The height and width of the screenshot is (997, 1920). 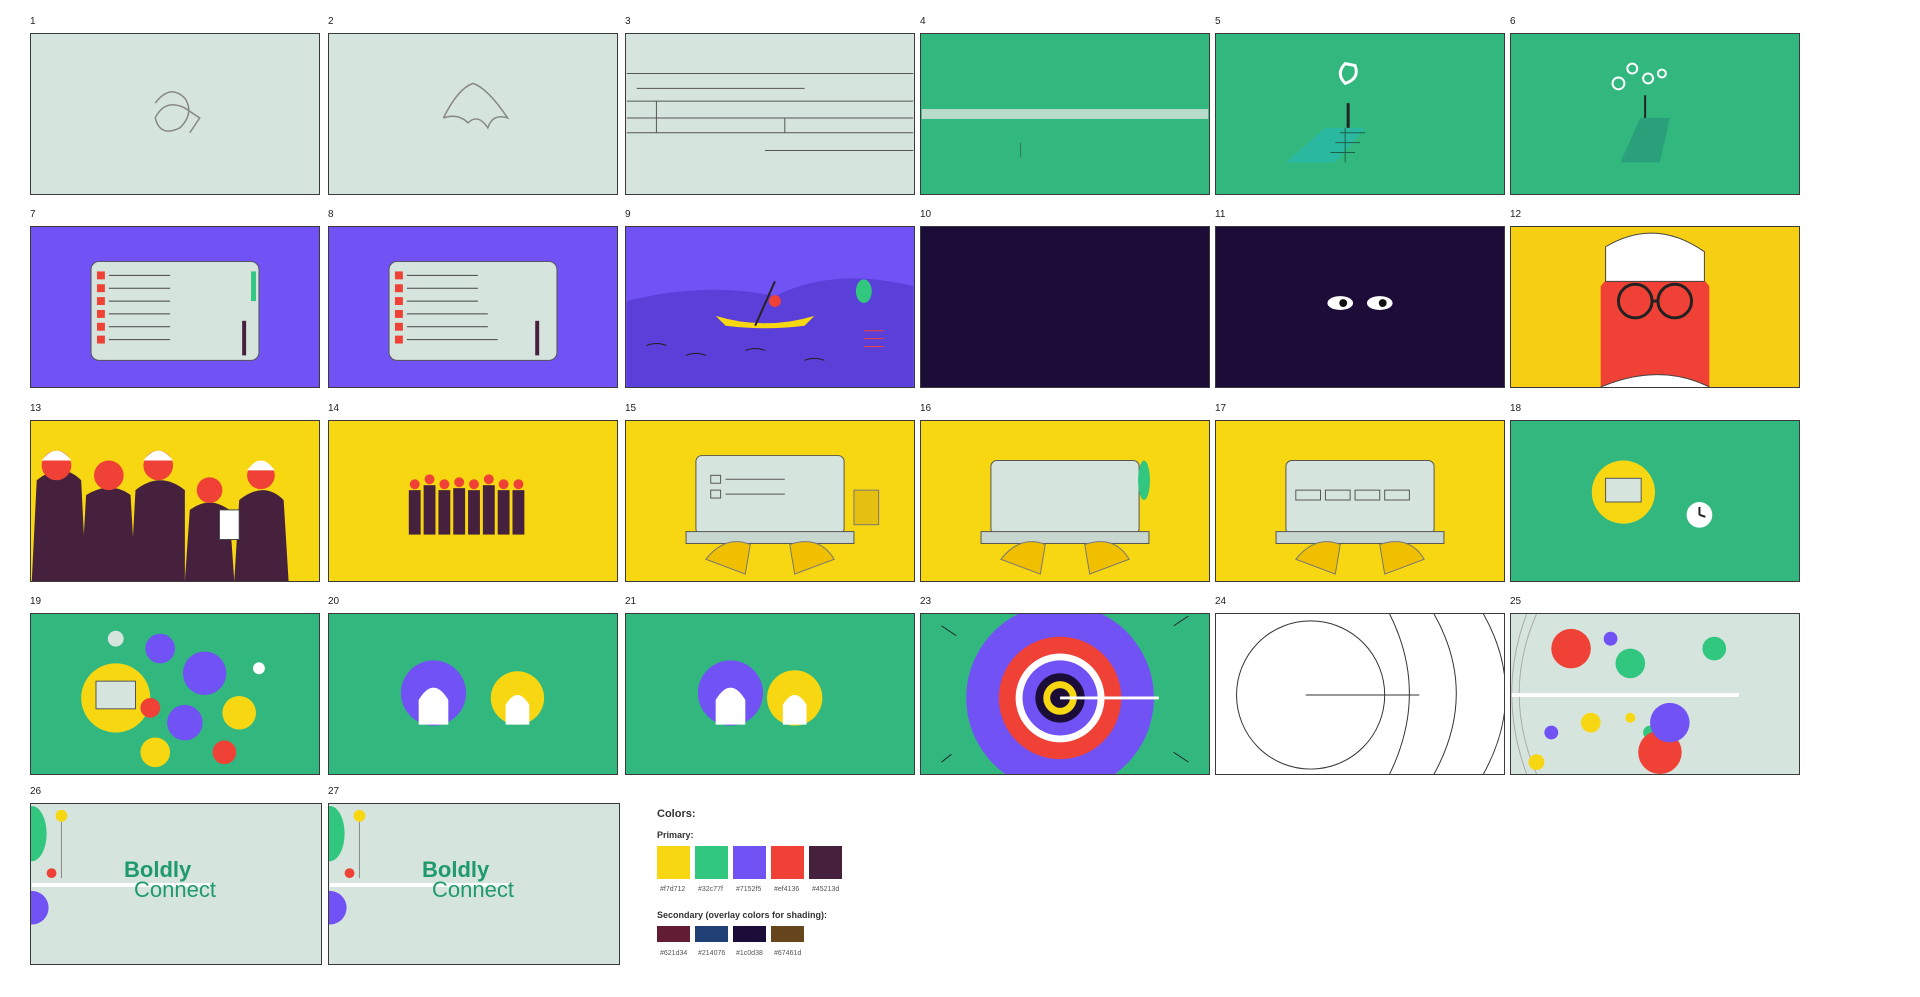 What do you see at coordinates (923, 21) in the screenshot?
I see `frame-number: 4` at bounding box center [923, 21].